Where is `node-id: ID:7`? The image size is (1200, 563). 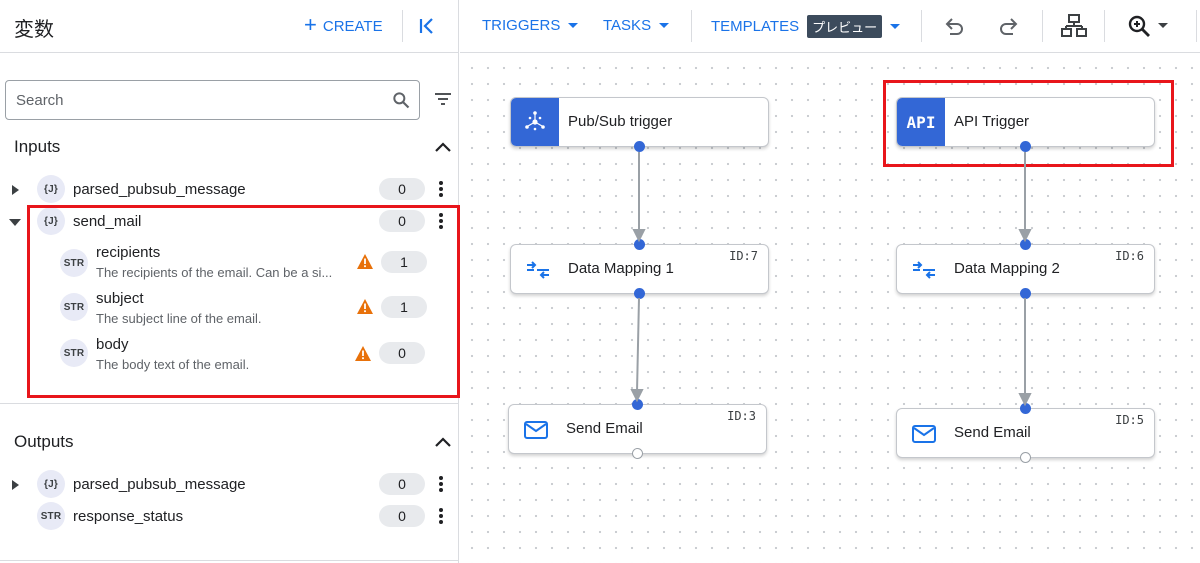
node-id: ID:7 is located at coordinates (743, 256).